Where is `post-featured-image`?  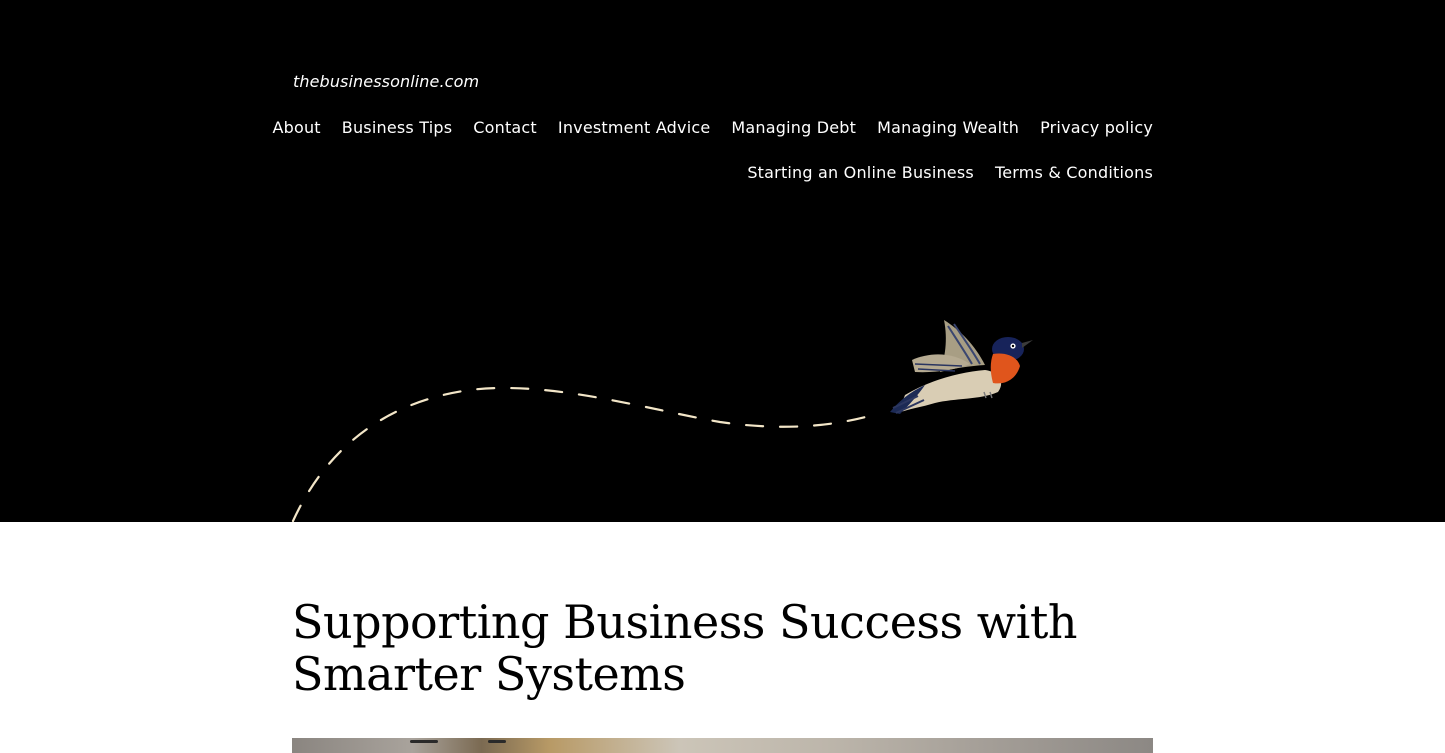
post-featured-image is located at coordinates (722, 745).